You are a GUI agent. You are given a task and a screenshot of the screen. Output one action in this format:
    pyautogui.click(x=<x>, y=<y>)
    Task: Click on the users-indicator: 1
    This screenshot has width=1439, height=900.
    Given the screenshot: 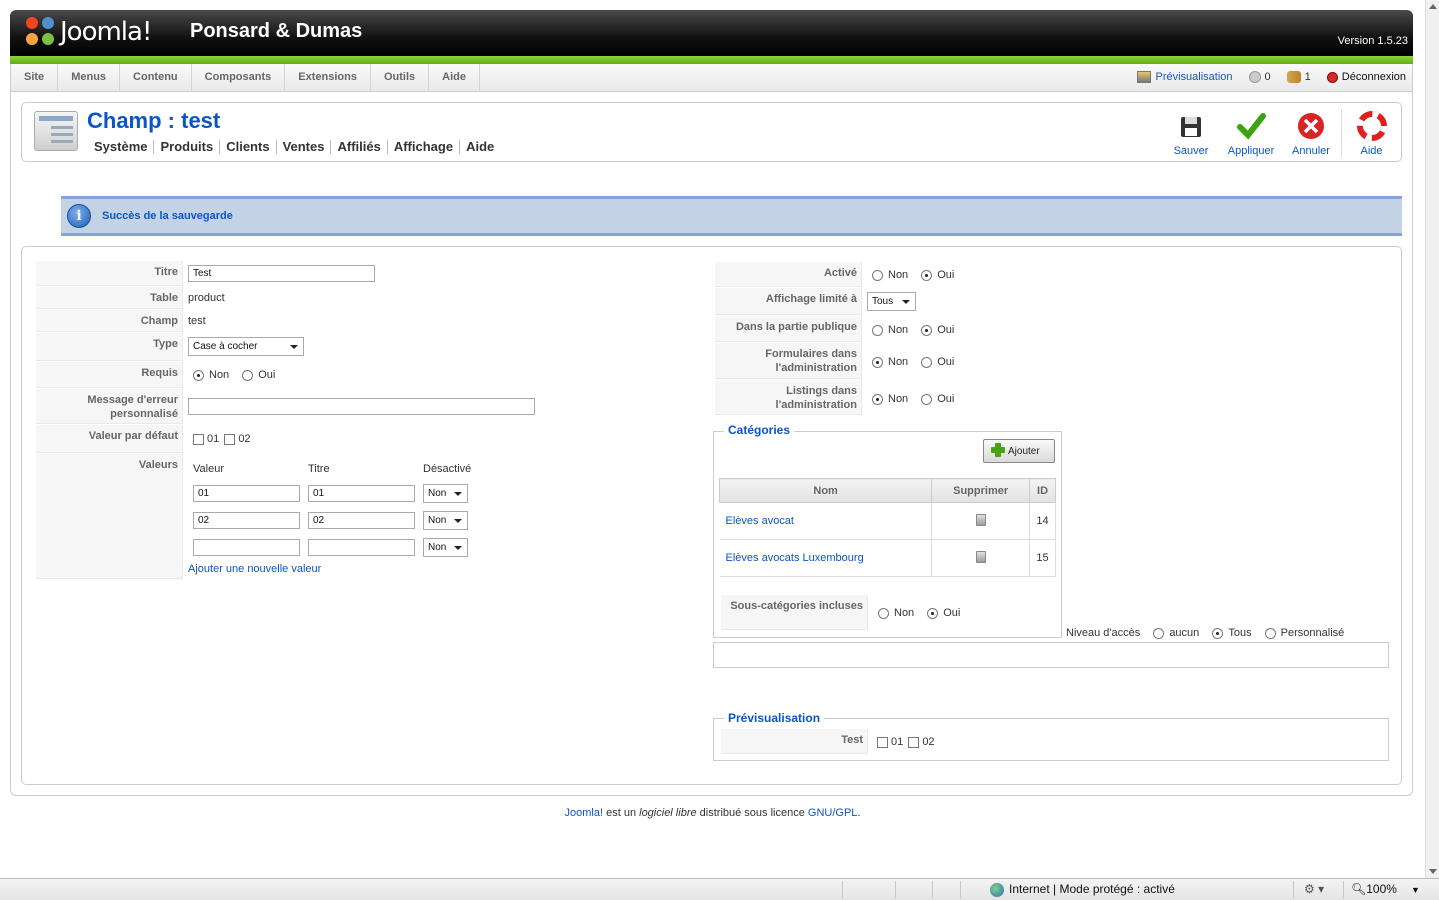 What is the action you would take?
    pyautogui.click(x=1298, y=77)
    